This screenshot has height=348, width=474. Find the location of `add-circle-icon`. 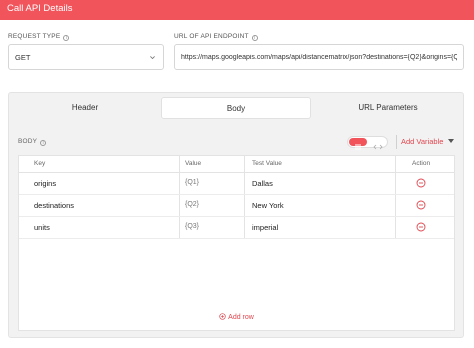

add-circle-icon is located at coordinates (222, 316).